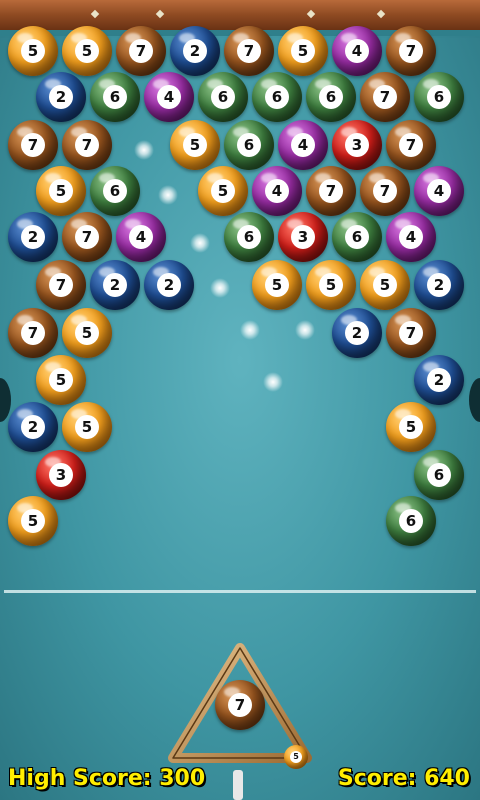 The image size is (480, 800). I want to click on danger-line, so click(240, 591).